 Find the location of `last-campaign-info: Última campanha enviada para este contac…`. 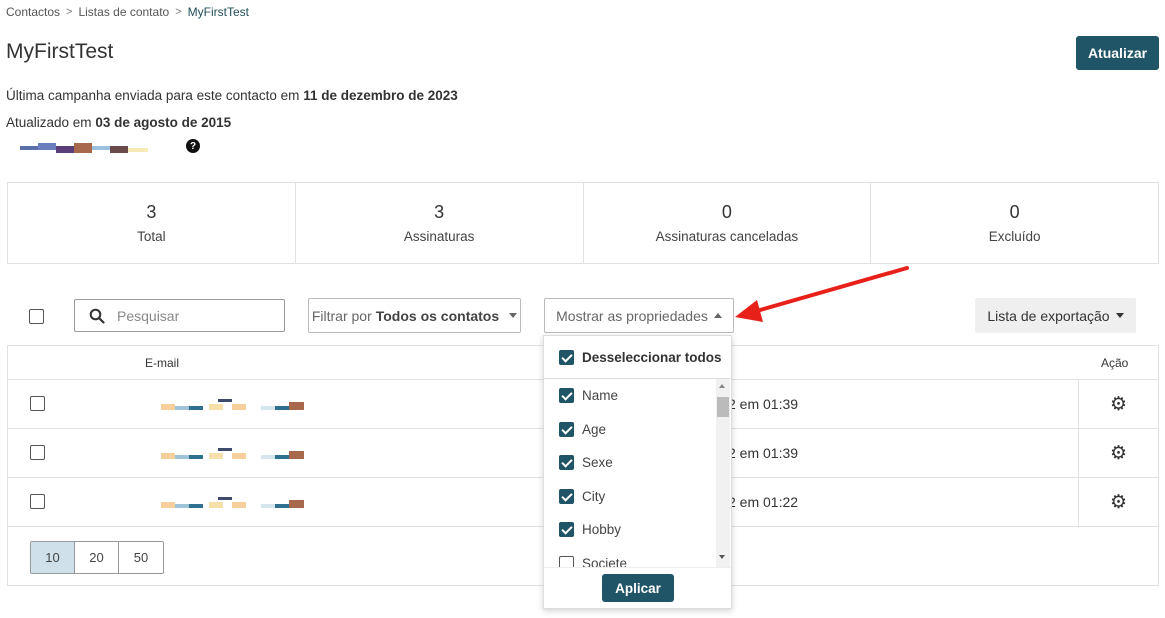

last-campaign-info: Última campanha enviada para este contac… is located at coordinates (232, 95).